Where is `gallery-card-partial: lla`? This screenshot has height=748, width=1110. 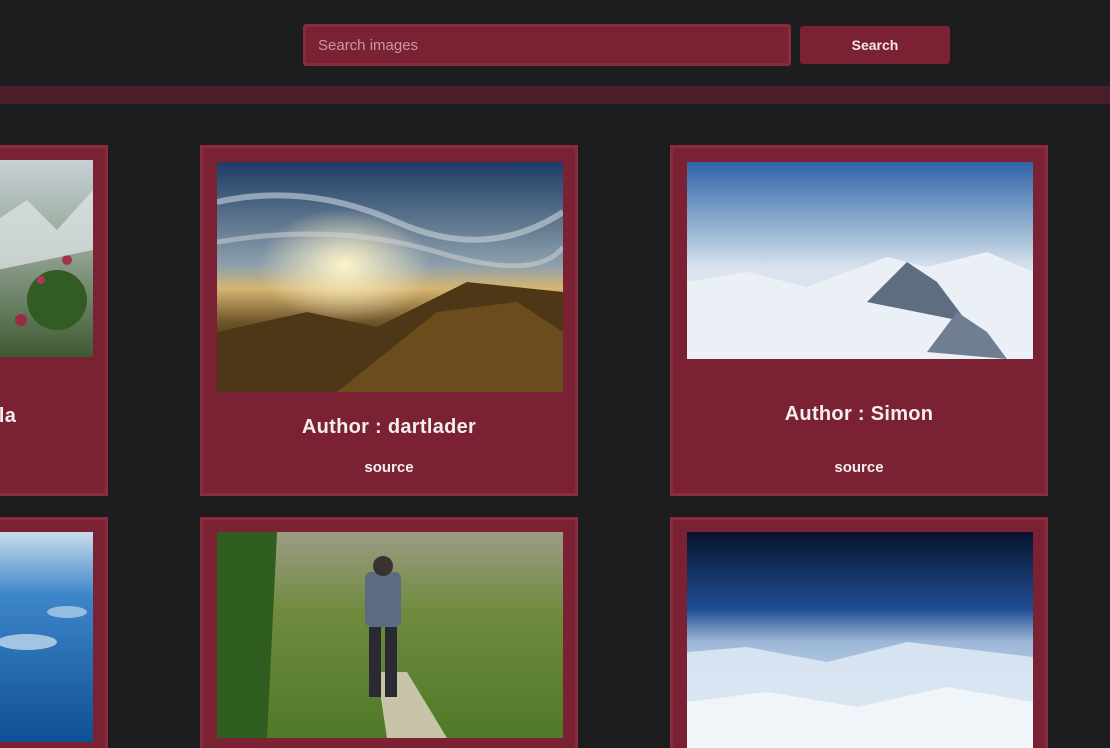
gallery-card-partial: lla is located at coordinates (54, 320).